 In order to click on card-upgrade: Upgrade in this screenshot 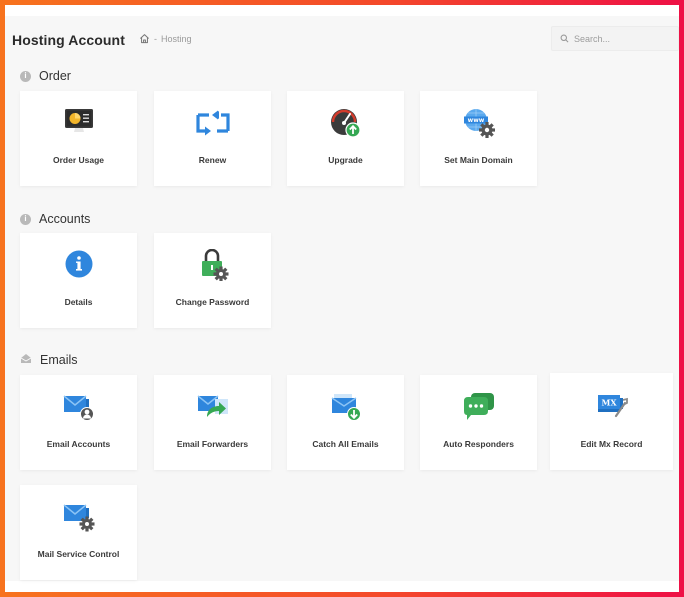, I will do `click(345, 138)`.